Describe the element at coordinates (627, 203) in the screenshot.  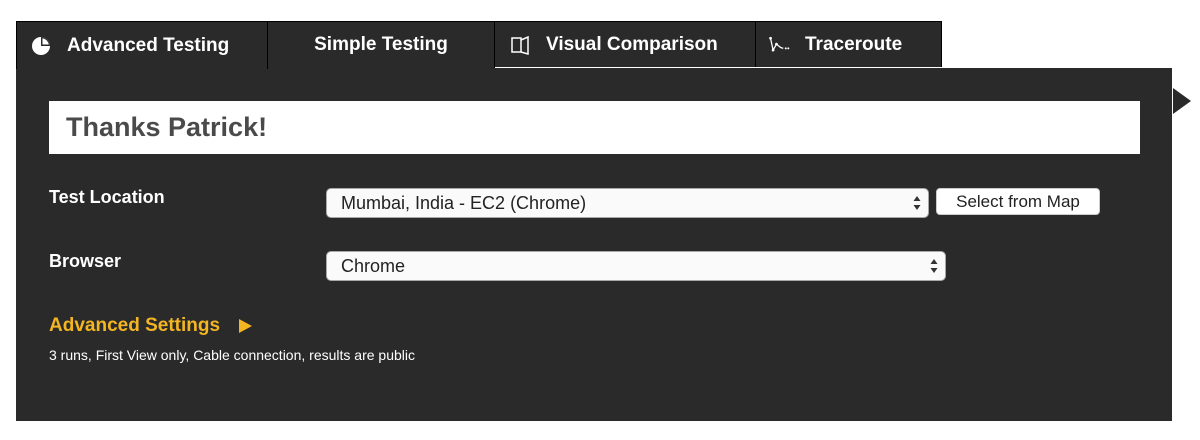
I see `test-location-select: Mumbai, India - EC2 (Chrome)` at that location.